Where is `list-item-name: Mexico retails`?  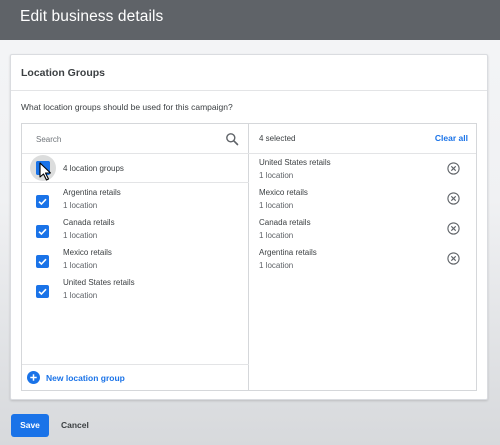
list-item-name: Mexico retails is located at coordinates (87, 252).